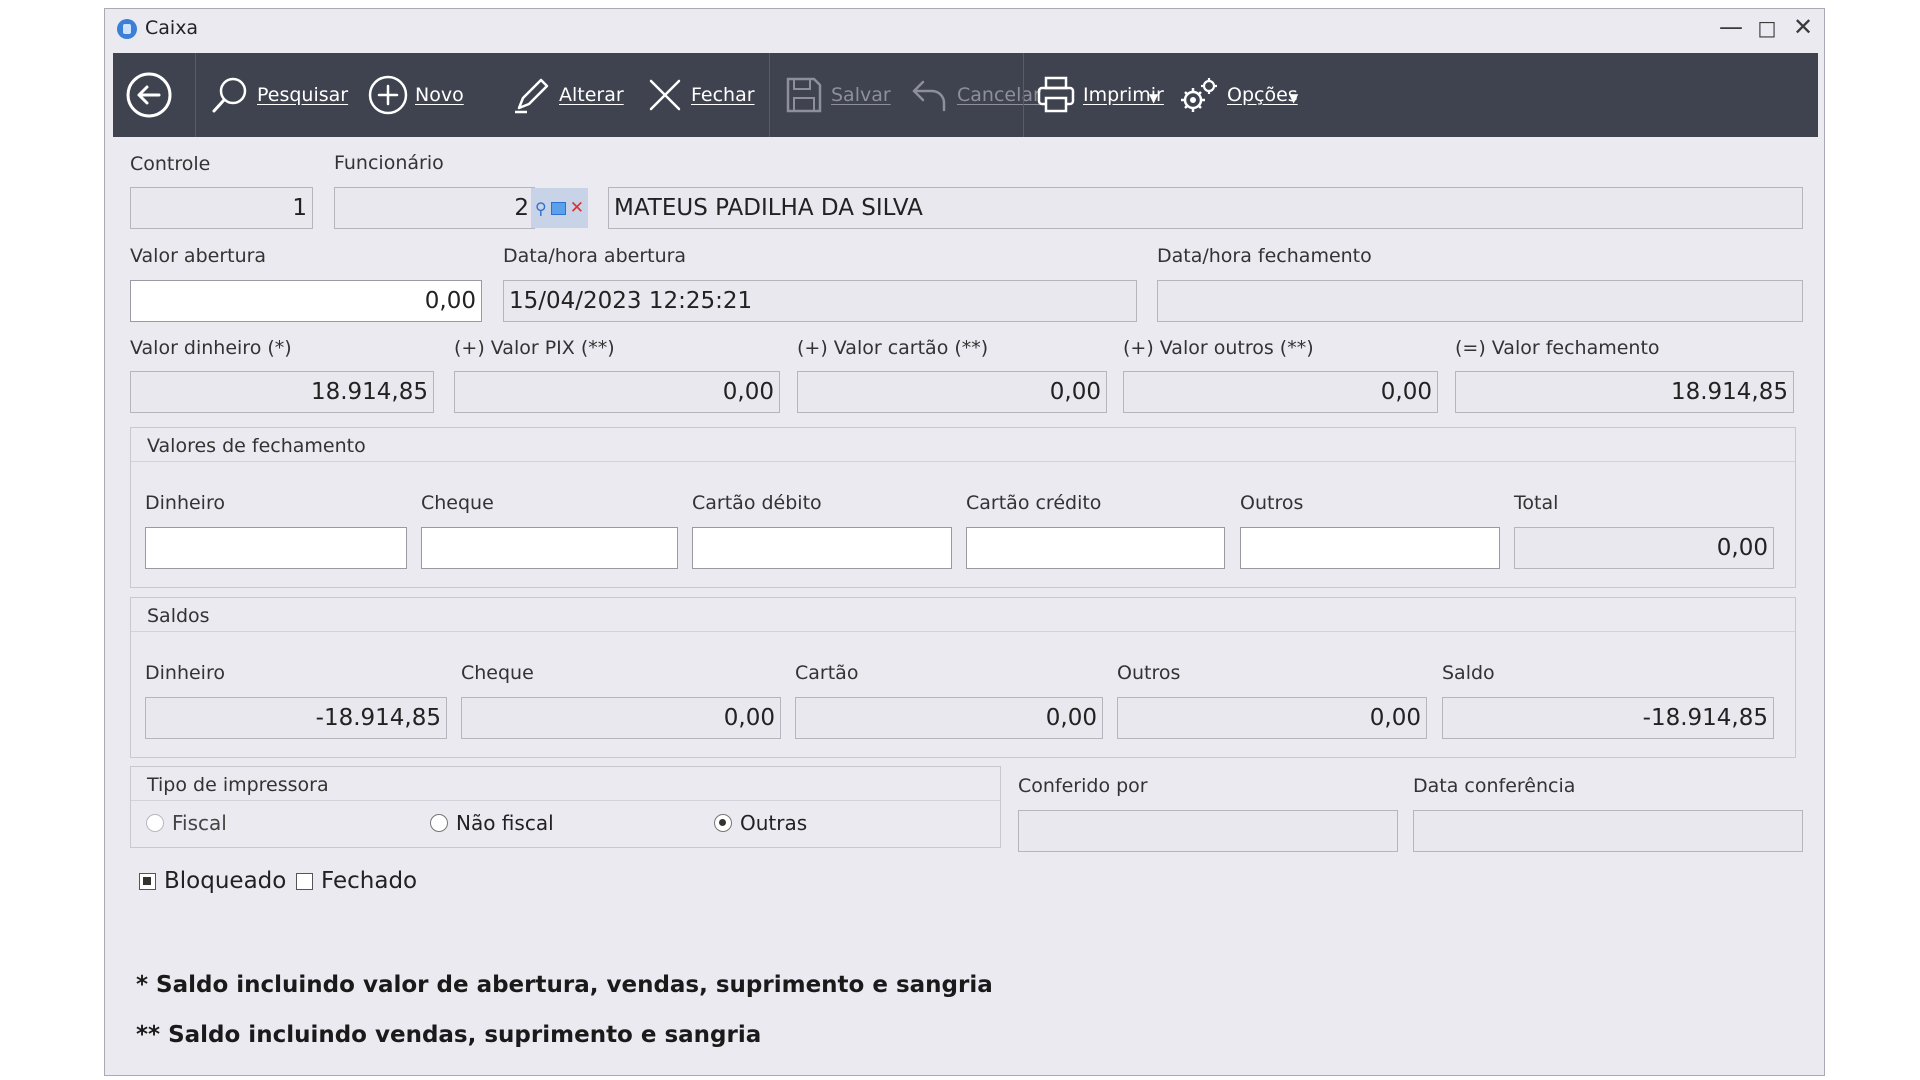  What do you see at coordinates (1370, 548) in the screenshot?
I see `fech-outros-field` at bounding box center [1370, 548].